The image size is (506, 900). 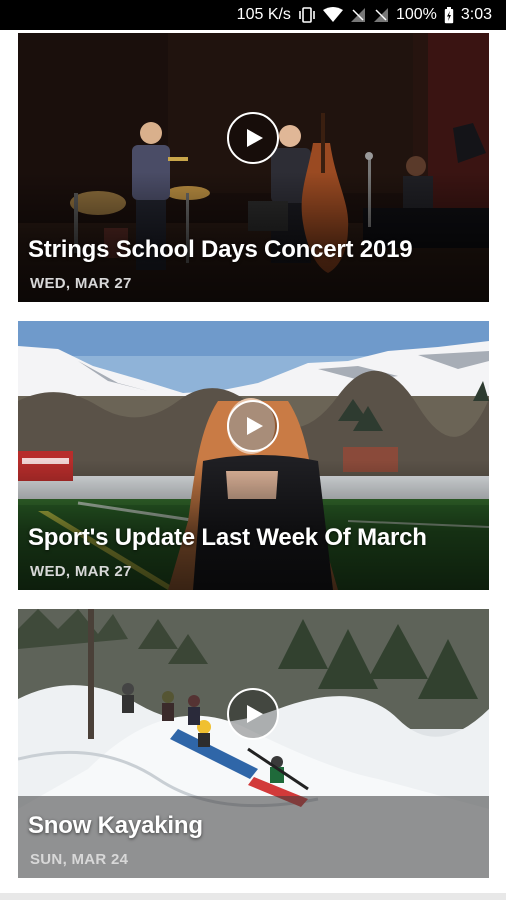 I want to click on clock: 3:03, so click(x=476, y=14).